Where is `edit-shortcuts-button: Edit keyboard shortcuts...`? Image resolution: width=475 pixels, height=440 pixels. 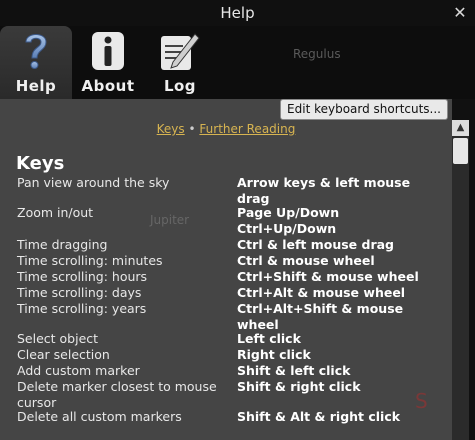 edit-shortcuts-button: Edit keyboard shortcuts... is located at coordinates (364, 109).